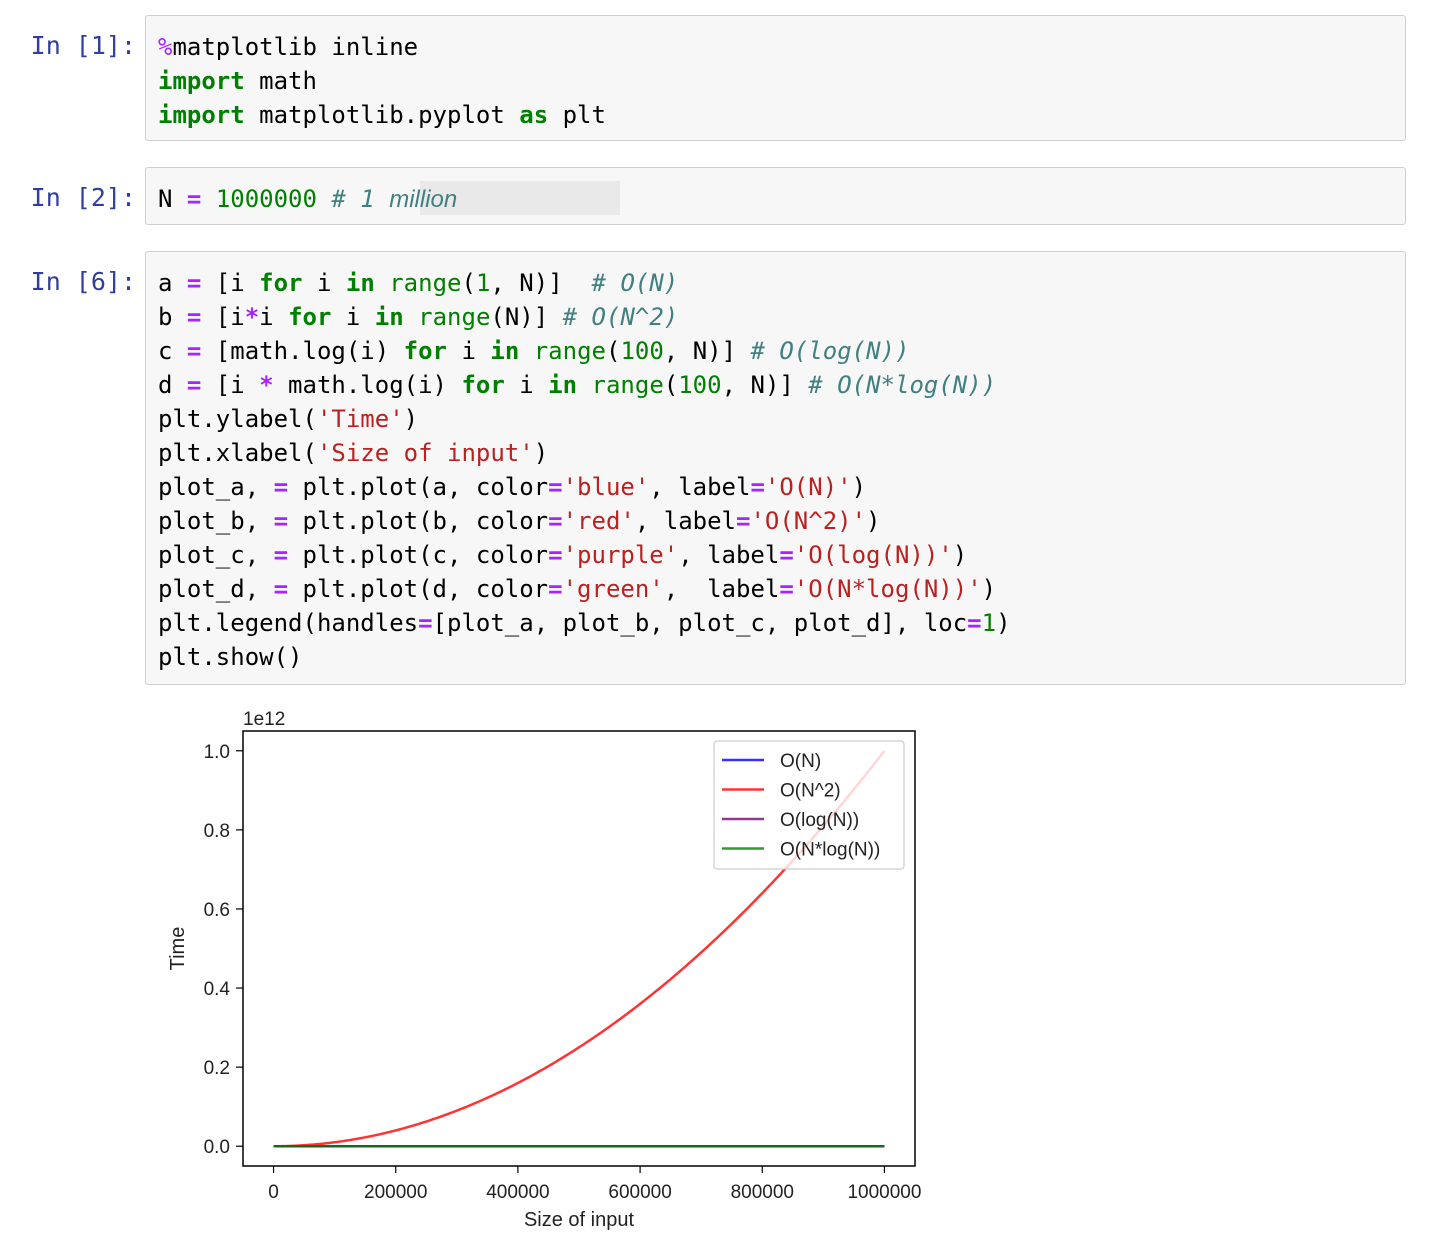  What do you see at coordinates (217, 989) in the screenshot?
I see `y-tick-label: 0.4` at bounding box center [217, 989].